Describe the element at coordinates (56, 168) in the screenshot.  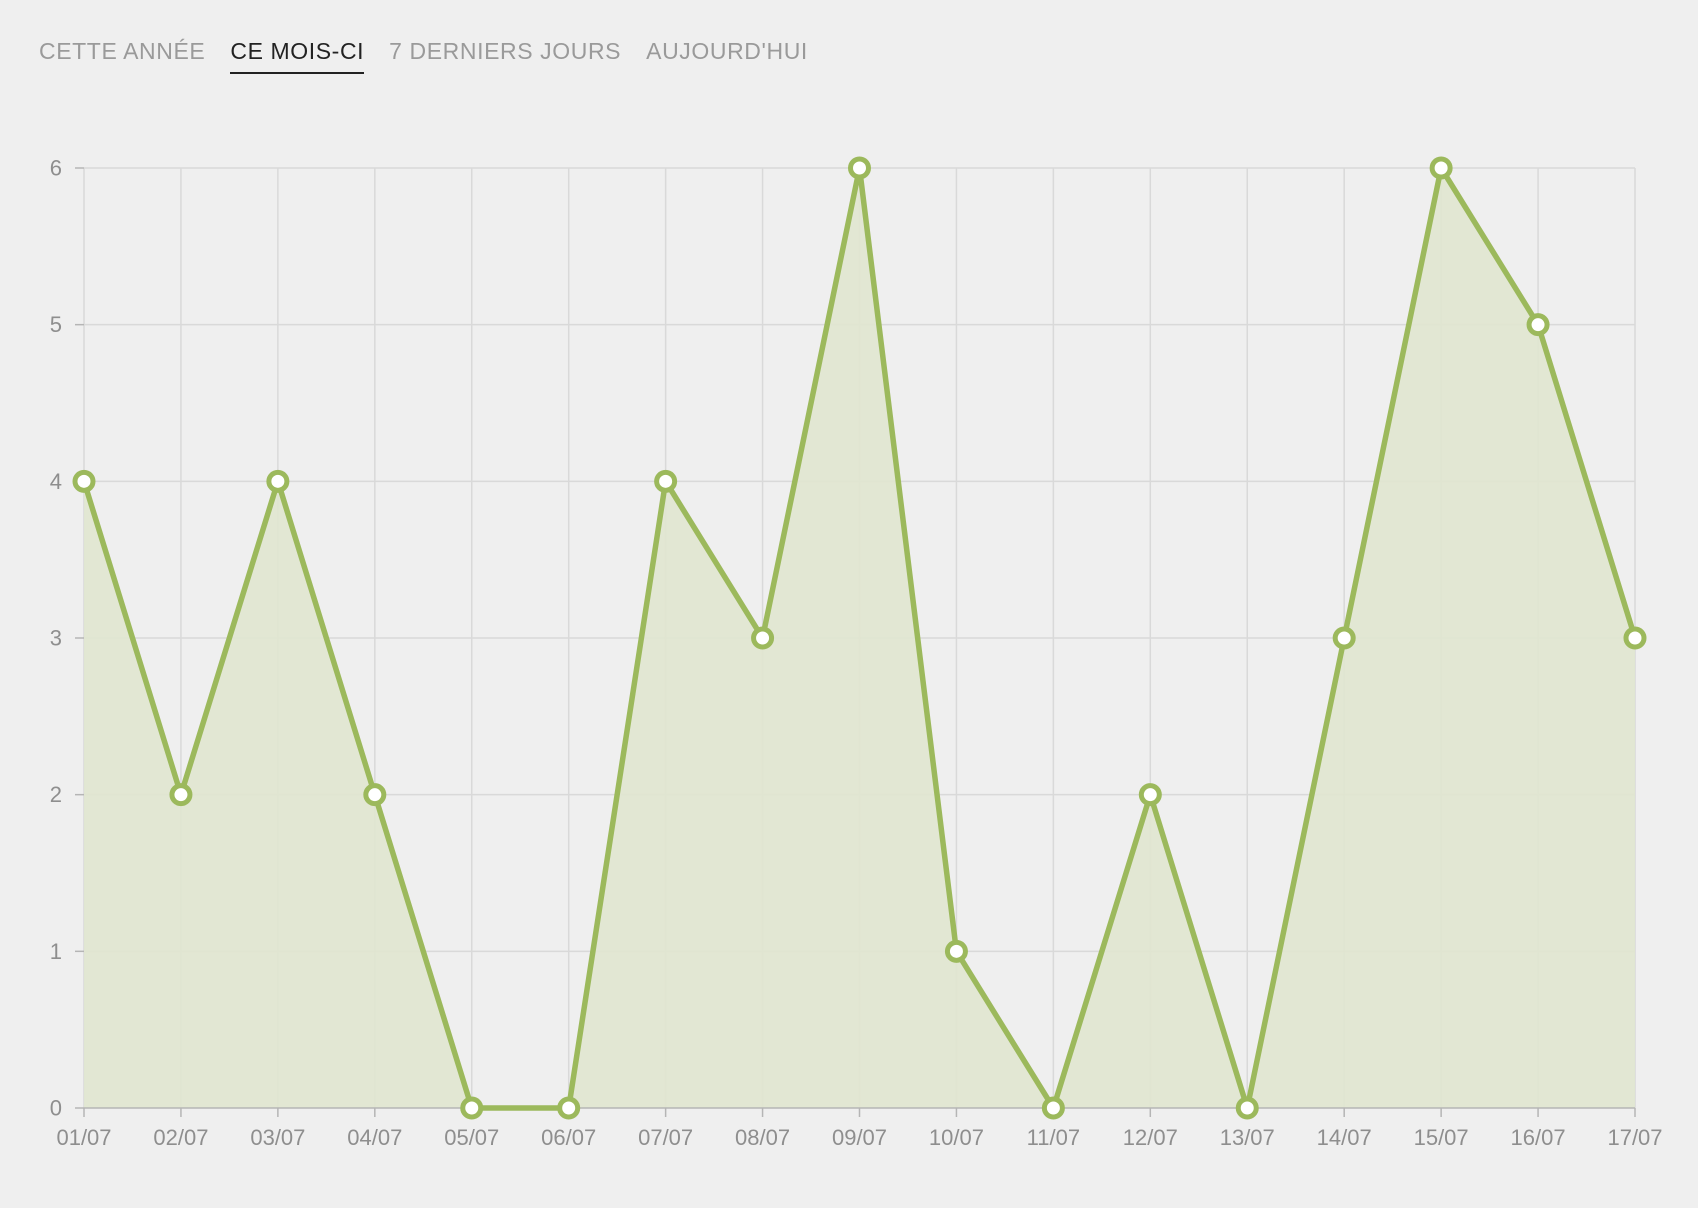
I see `y-tick-label-6: 6` at that location.